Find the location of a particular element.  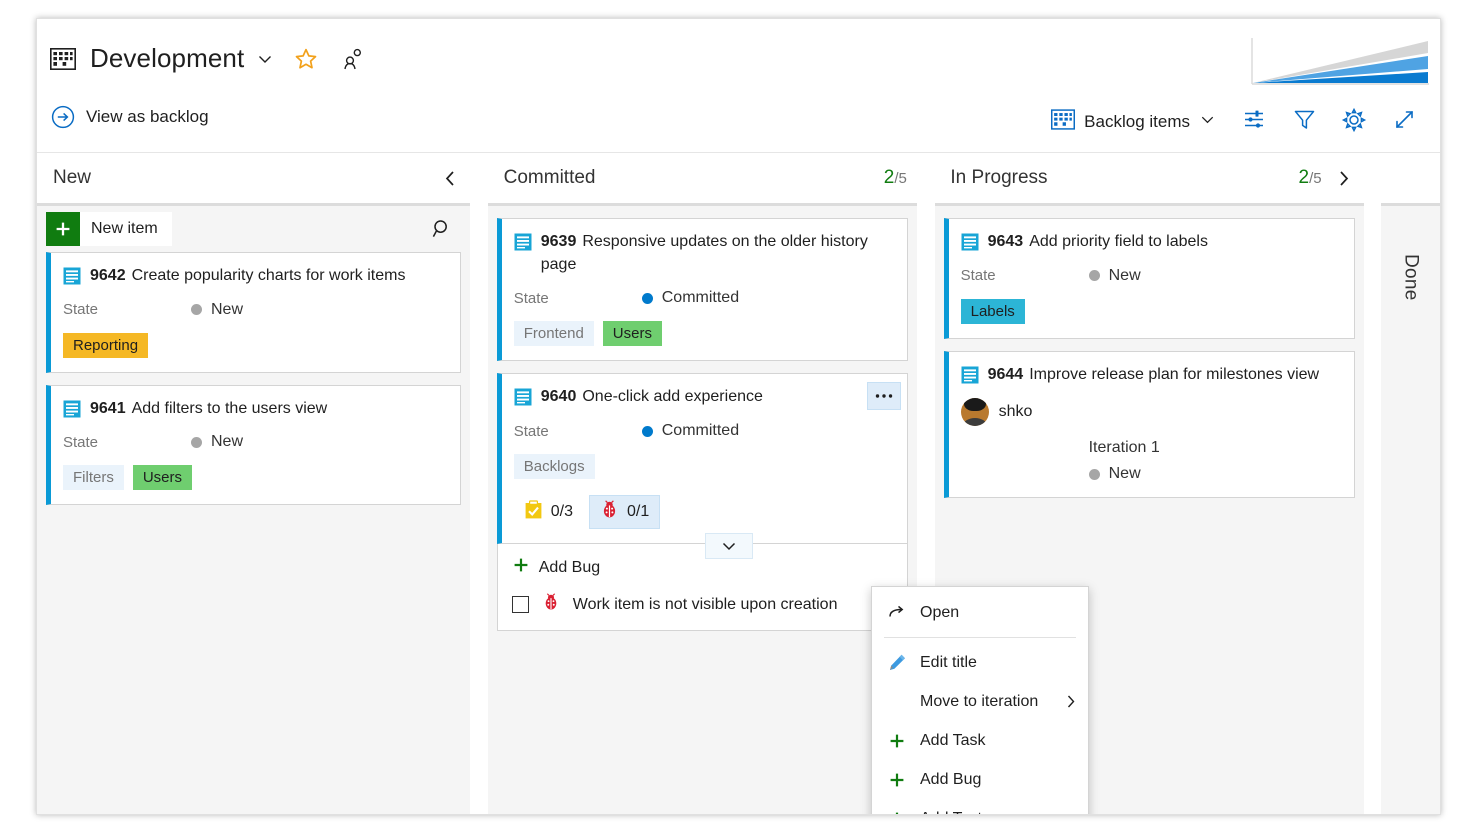

column-title: In Progress is located at coordinates (999, 177).